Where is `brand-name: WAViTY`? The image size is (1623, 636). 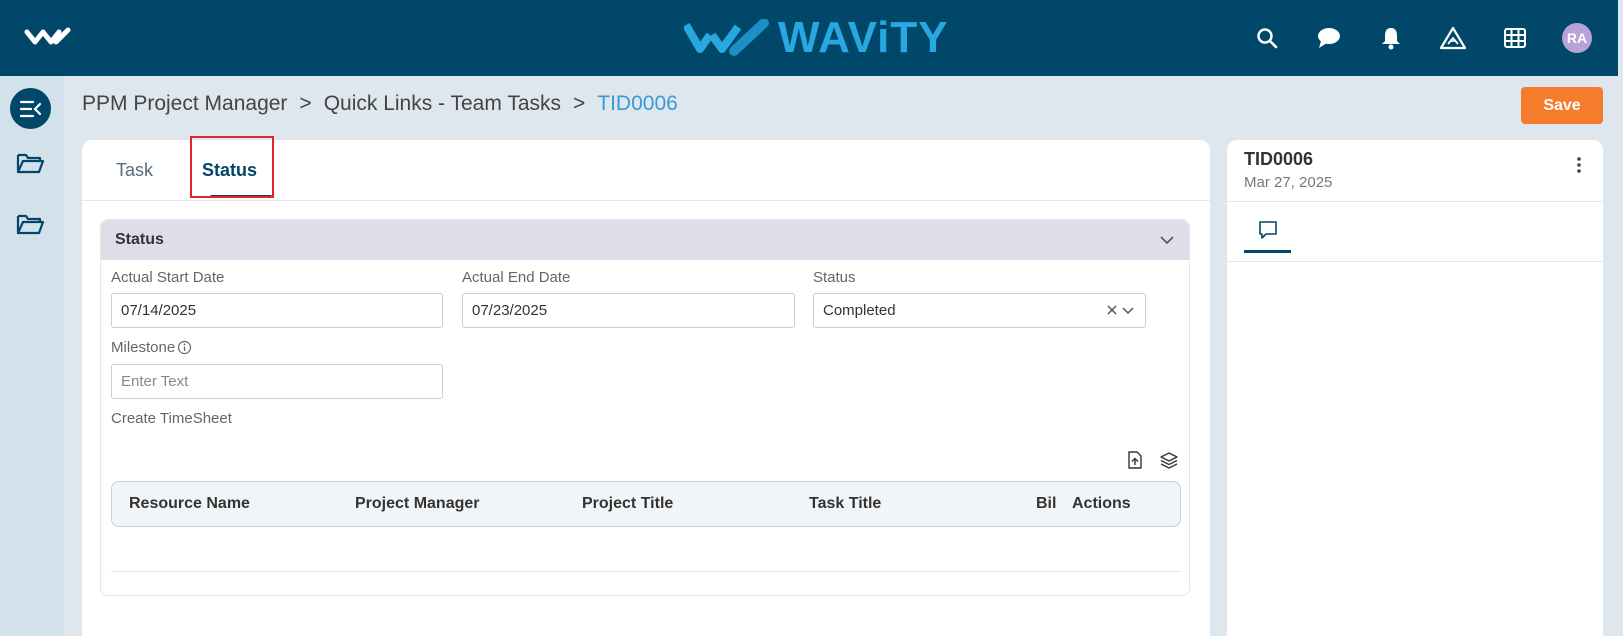 brand-name: WAViTY is located at coordinates (863, 37).